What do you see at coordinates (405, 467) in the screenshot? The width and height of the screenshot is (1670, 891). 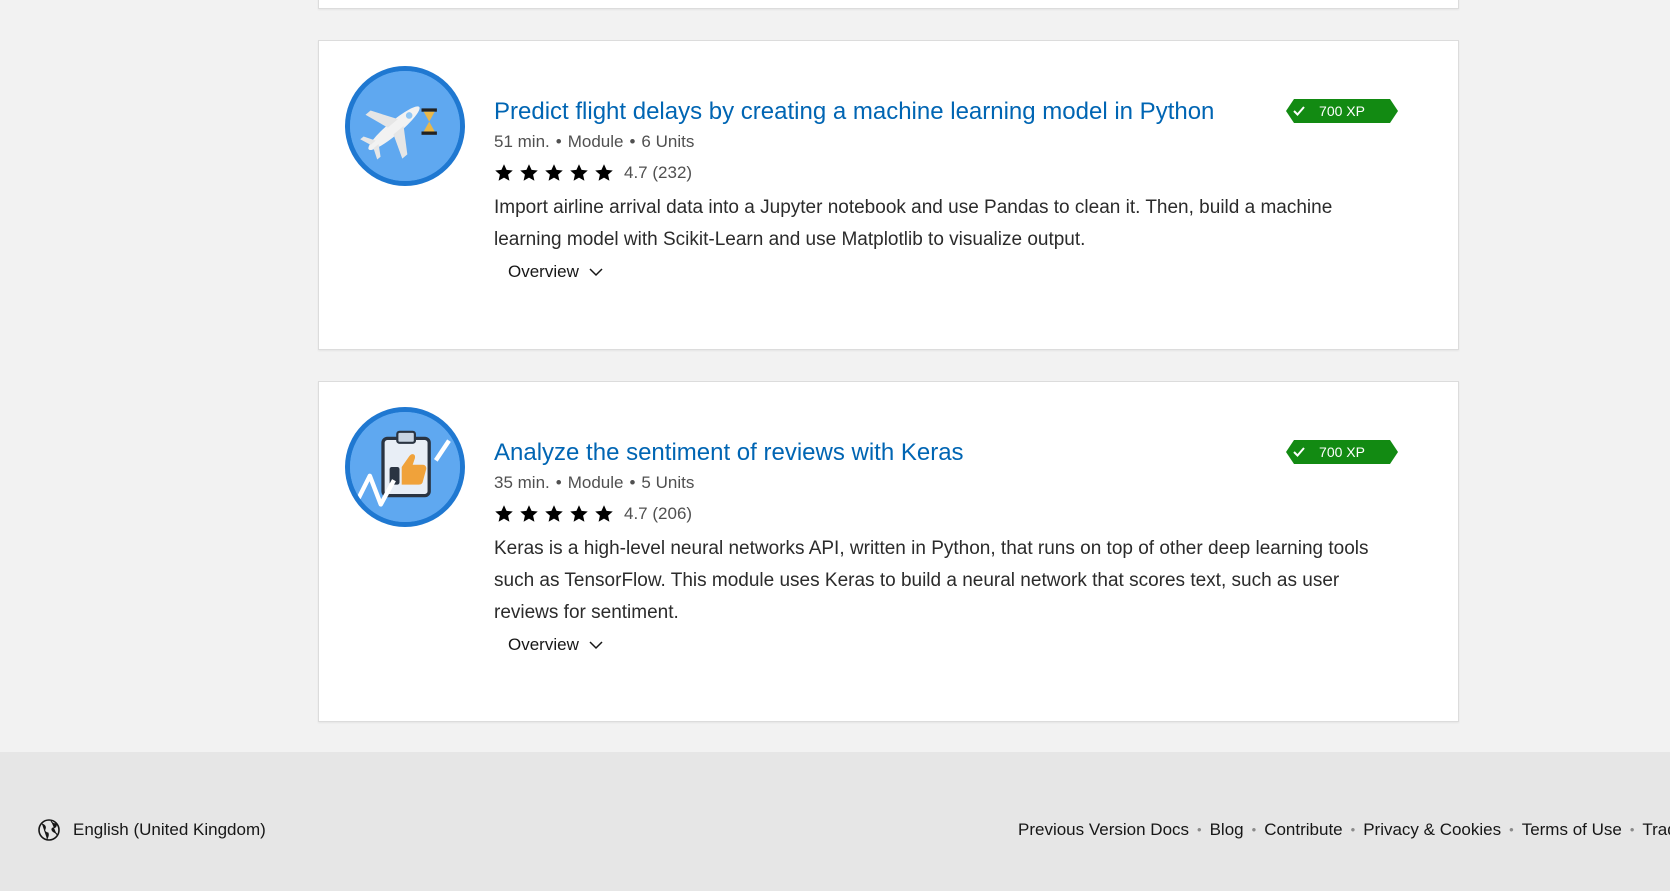 I see `clipboard-thumbs-up-icon` at bounding box center [405, 467].